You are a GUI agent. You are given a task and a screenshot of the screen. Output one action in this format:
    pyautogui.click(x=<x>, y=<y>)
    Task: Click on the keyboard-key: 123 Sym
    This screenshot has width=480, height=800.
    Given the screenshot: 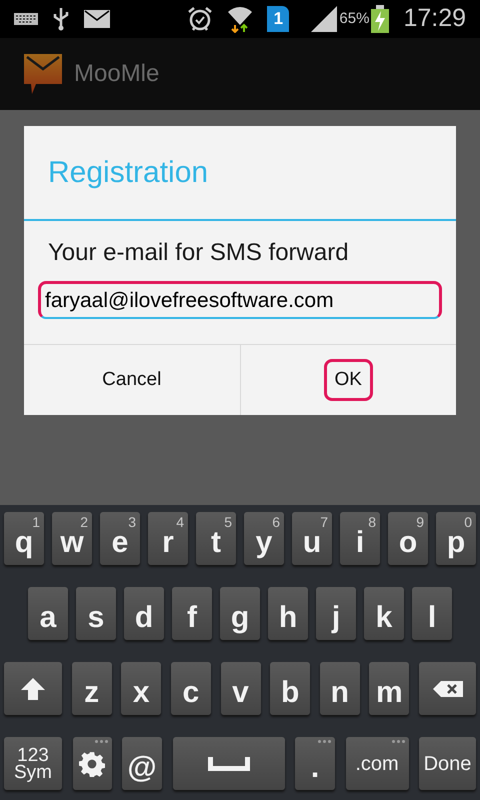 What is the action you would take?
    pyautogui.click(x=33, y=763)
    